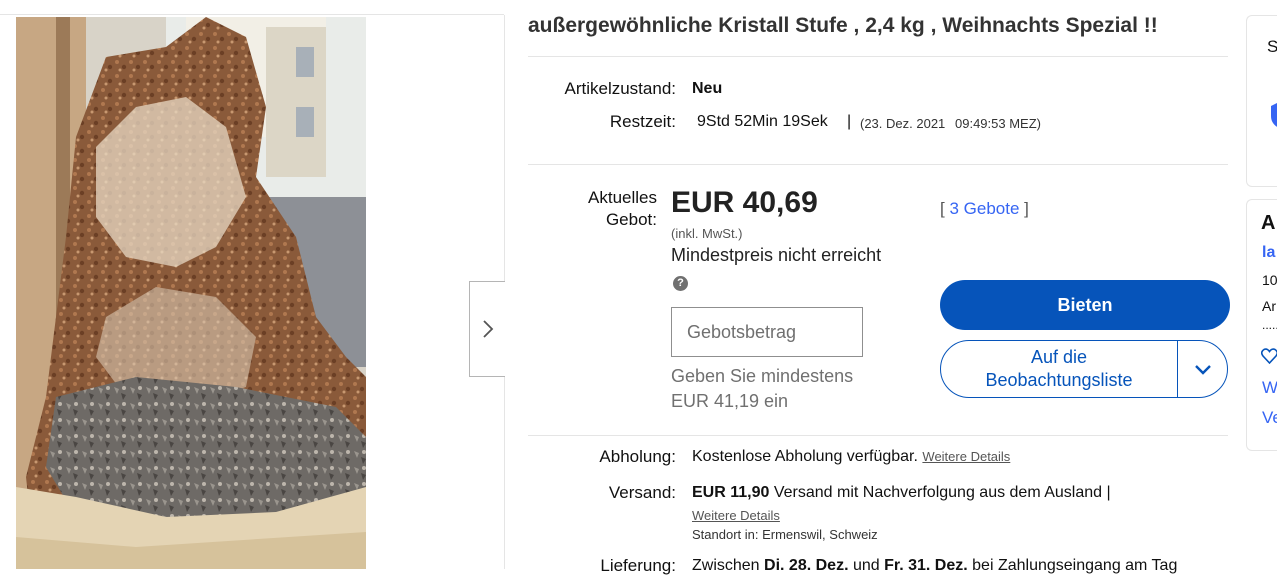  What do you see at coordinates (762, 376) in the screenshot?
I see `minimum-bid-line1: Geben Sie mindestens` at bounding box center [762, 376].